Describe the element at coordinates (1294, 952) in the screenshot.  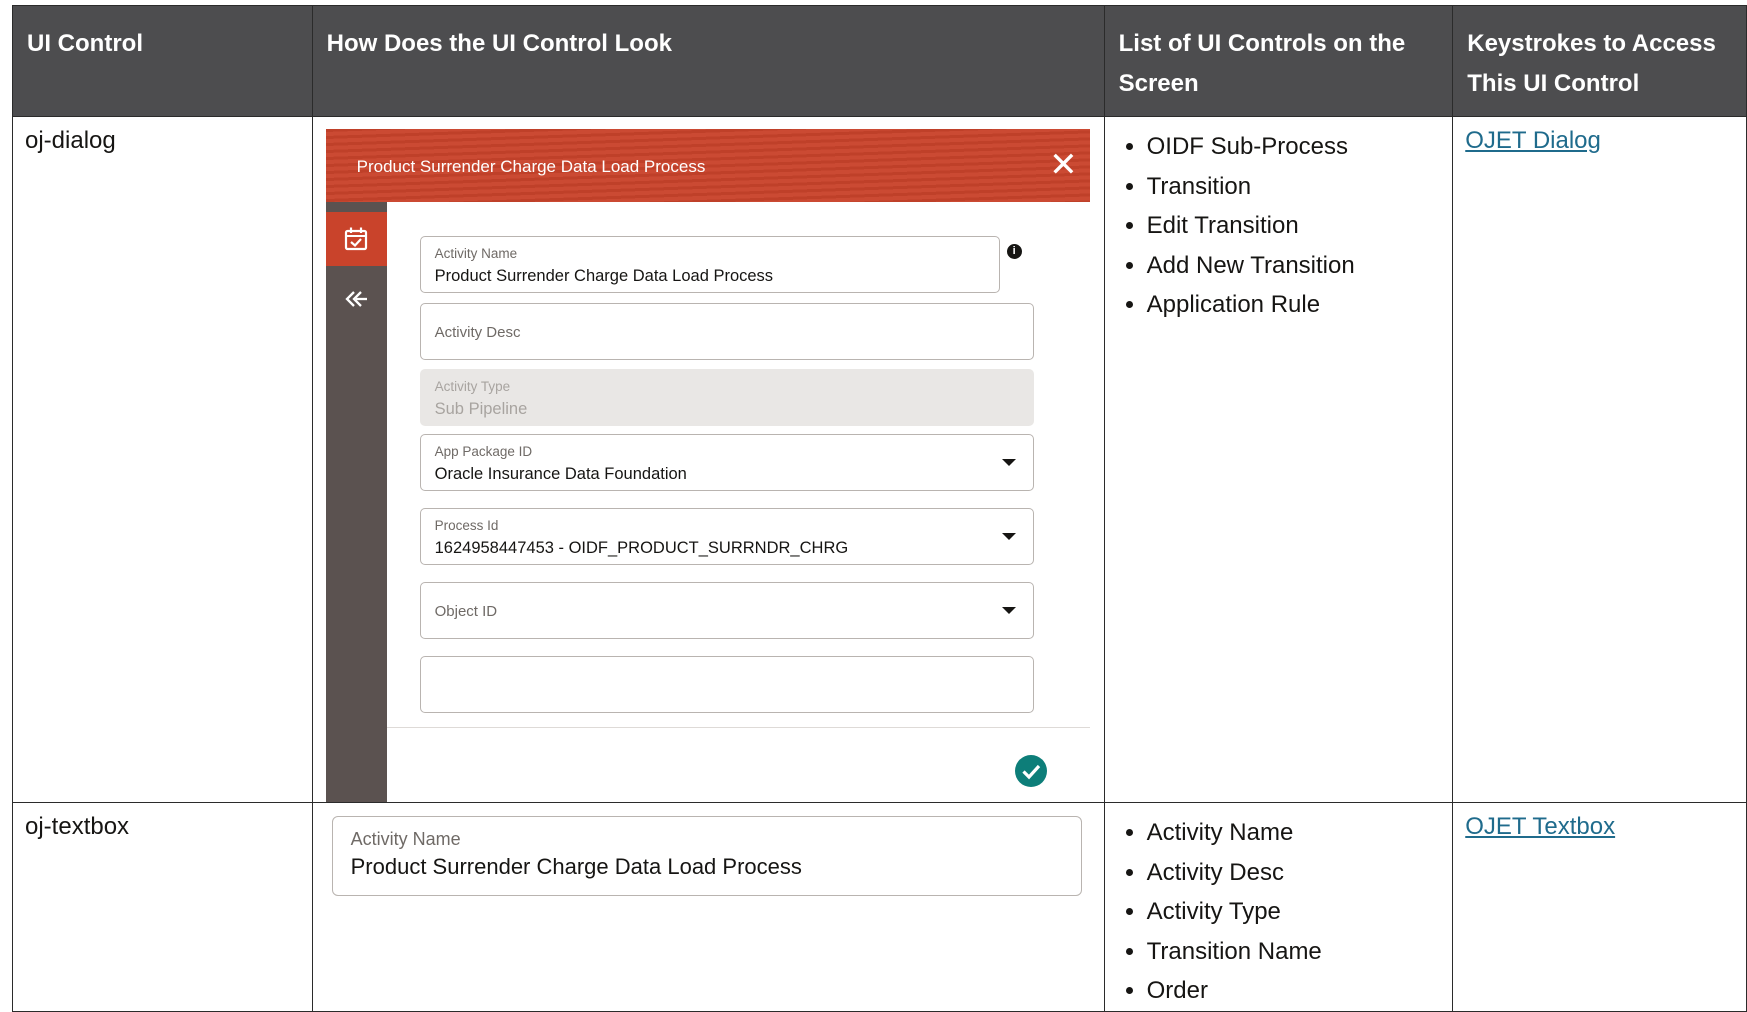
I see `list-item: Transition Name` at that location.